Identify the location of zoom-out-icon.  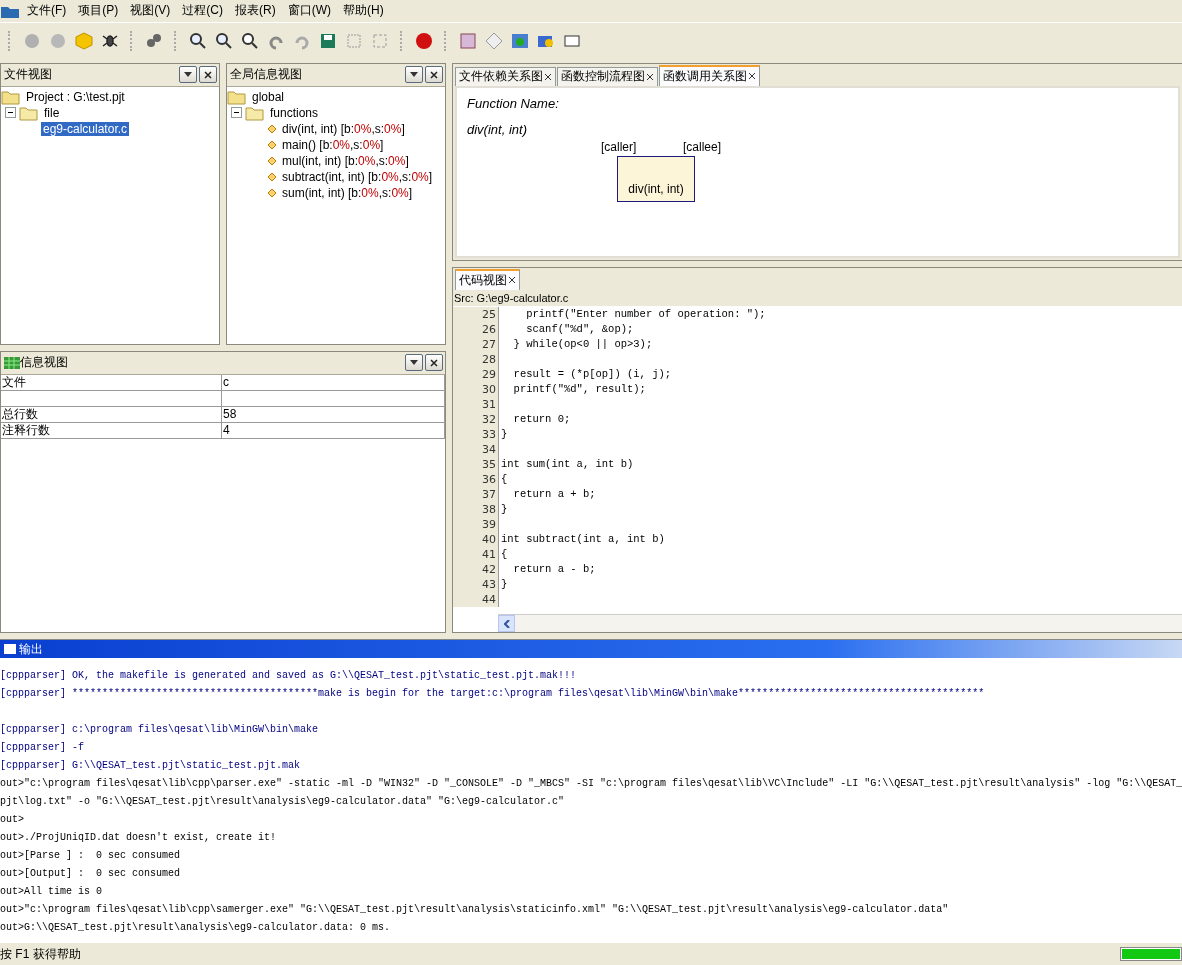
(224, 40).